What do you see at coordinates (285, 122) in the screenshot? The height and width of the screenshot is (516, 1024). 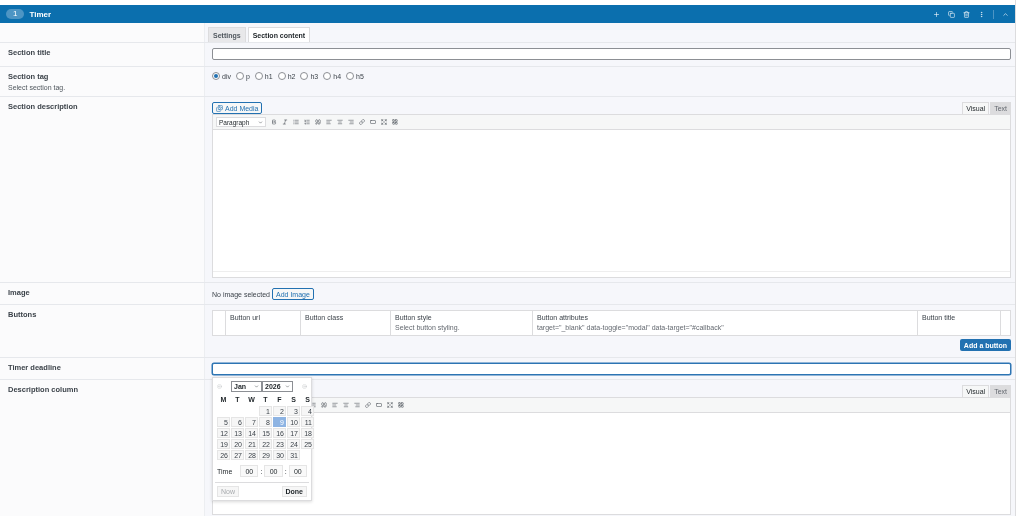 I see `italic-icon` at bounding box center [285, 122].